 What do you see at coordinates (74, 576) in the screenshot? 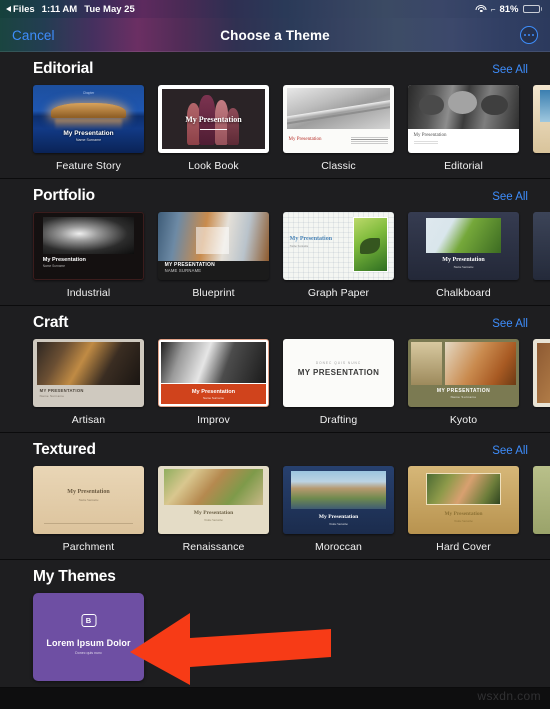
I see `section-title: My Themes` at bounding box center [74, 576].